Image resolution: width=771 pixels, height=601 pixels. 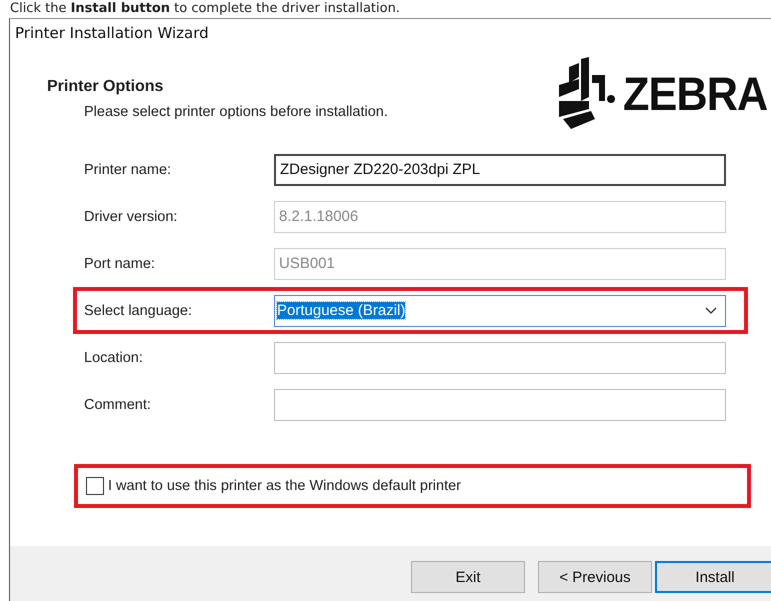 What do you see at coordinates (95, 486) in the screenshot?
I see `checkbox` at bounding box center [95, 486].